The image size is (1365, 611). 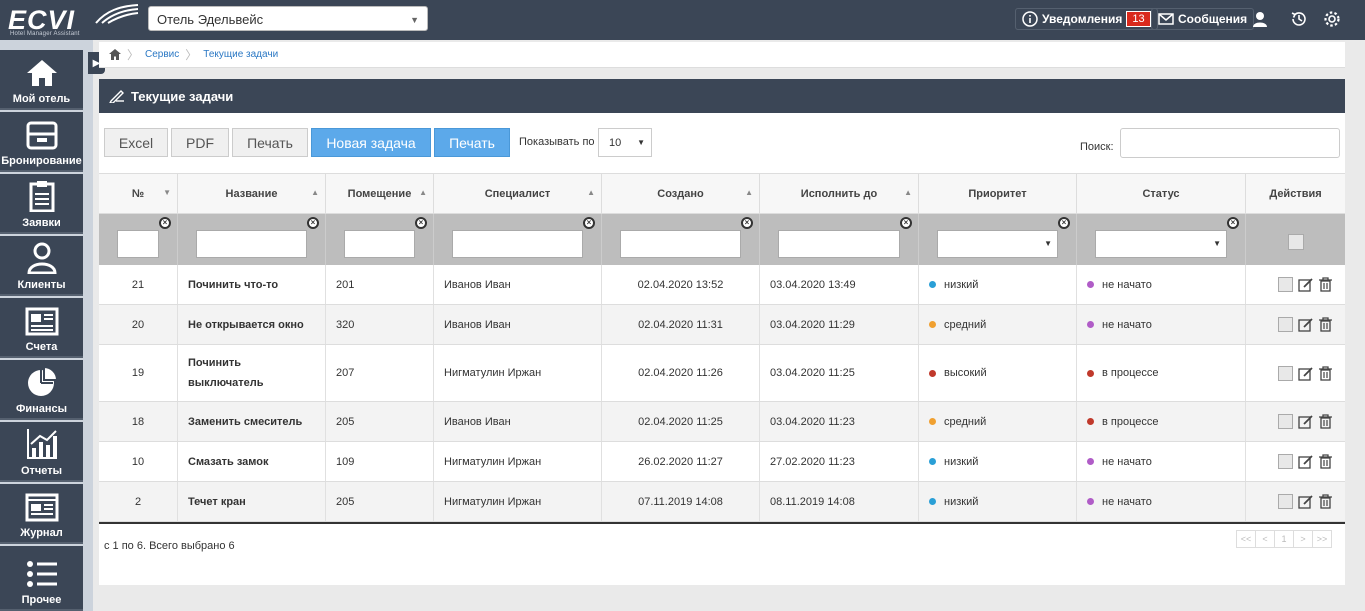 What do you see at coordinates (681, 193) in the screenshot?
I see `column-header-created: Создано ▲` at bounding box center [681, 193].